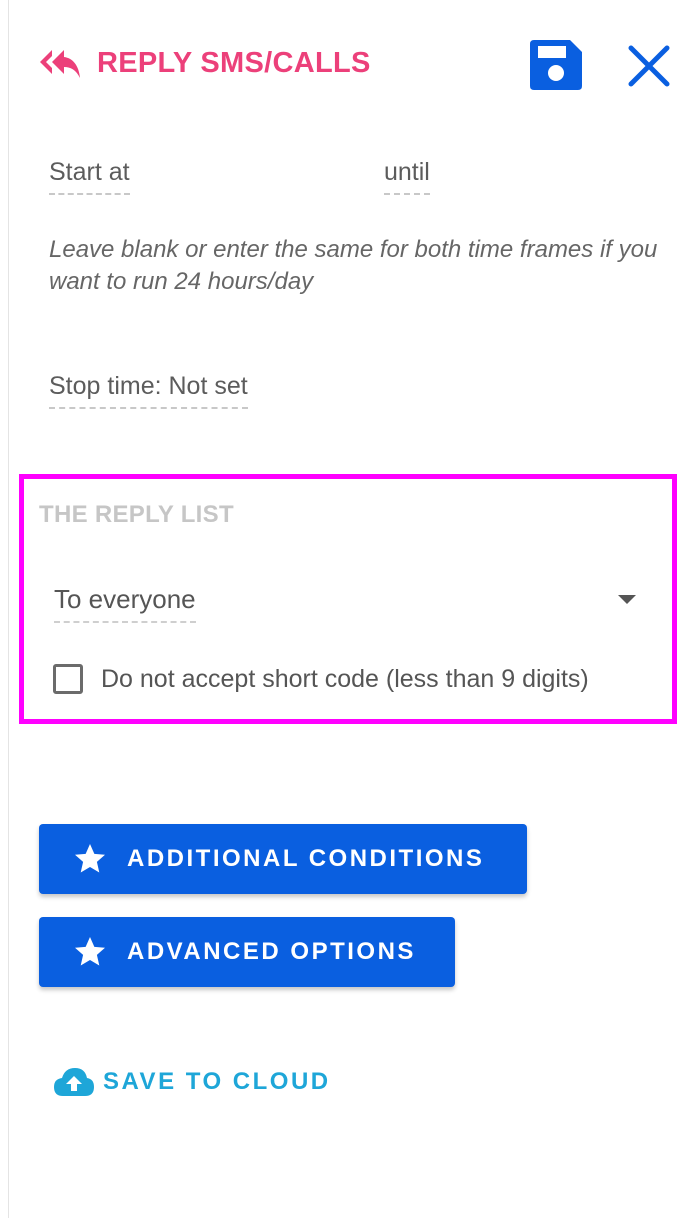 The image size is (695, 1218). What do you see at coordinates (306, 858) in the screenshot?
I see `additional-conditions-label: ADDITIONAL CONDITIONS` at bounding box center [306, 858].